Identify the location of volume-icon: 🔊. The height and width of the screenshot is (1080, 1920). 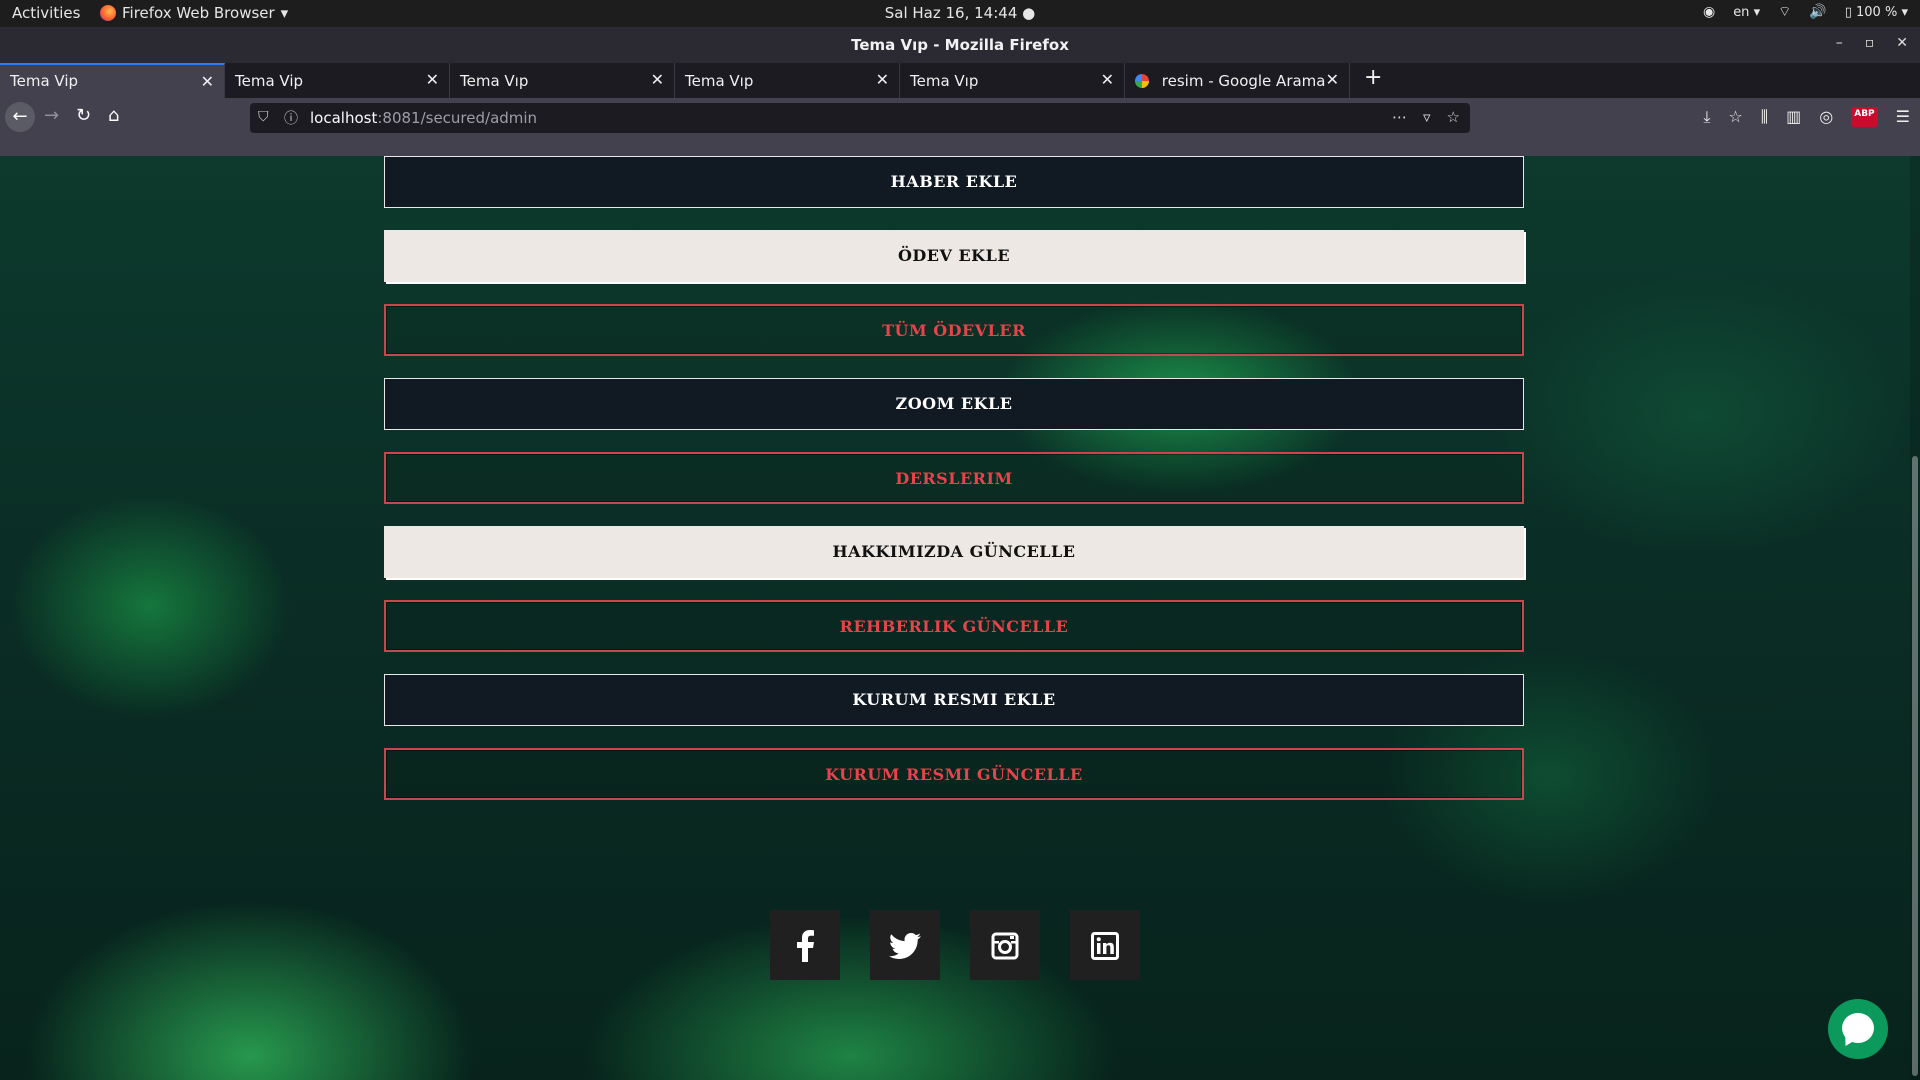
(1817, 12).